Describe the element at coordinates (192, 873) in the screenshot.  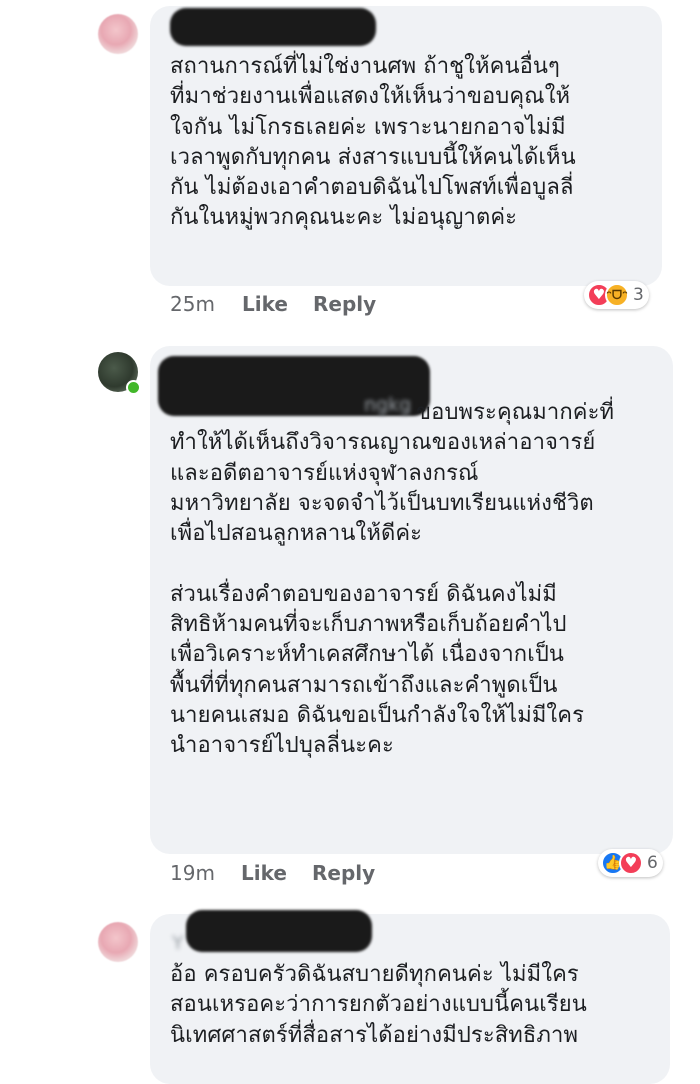
I see `comment-timestamp: 19m` at that location.